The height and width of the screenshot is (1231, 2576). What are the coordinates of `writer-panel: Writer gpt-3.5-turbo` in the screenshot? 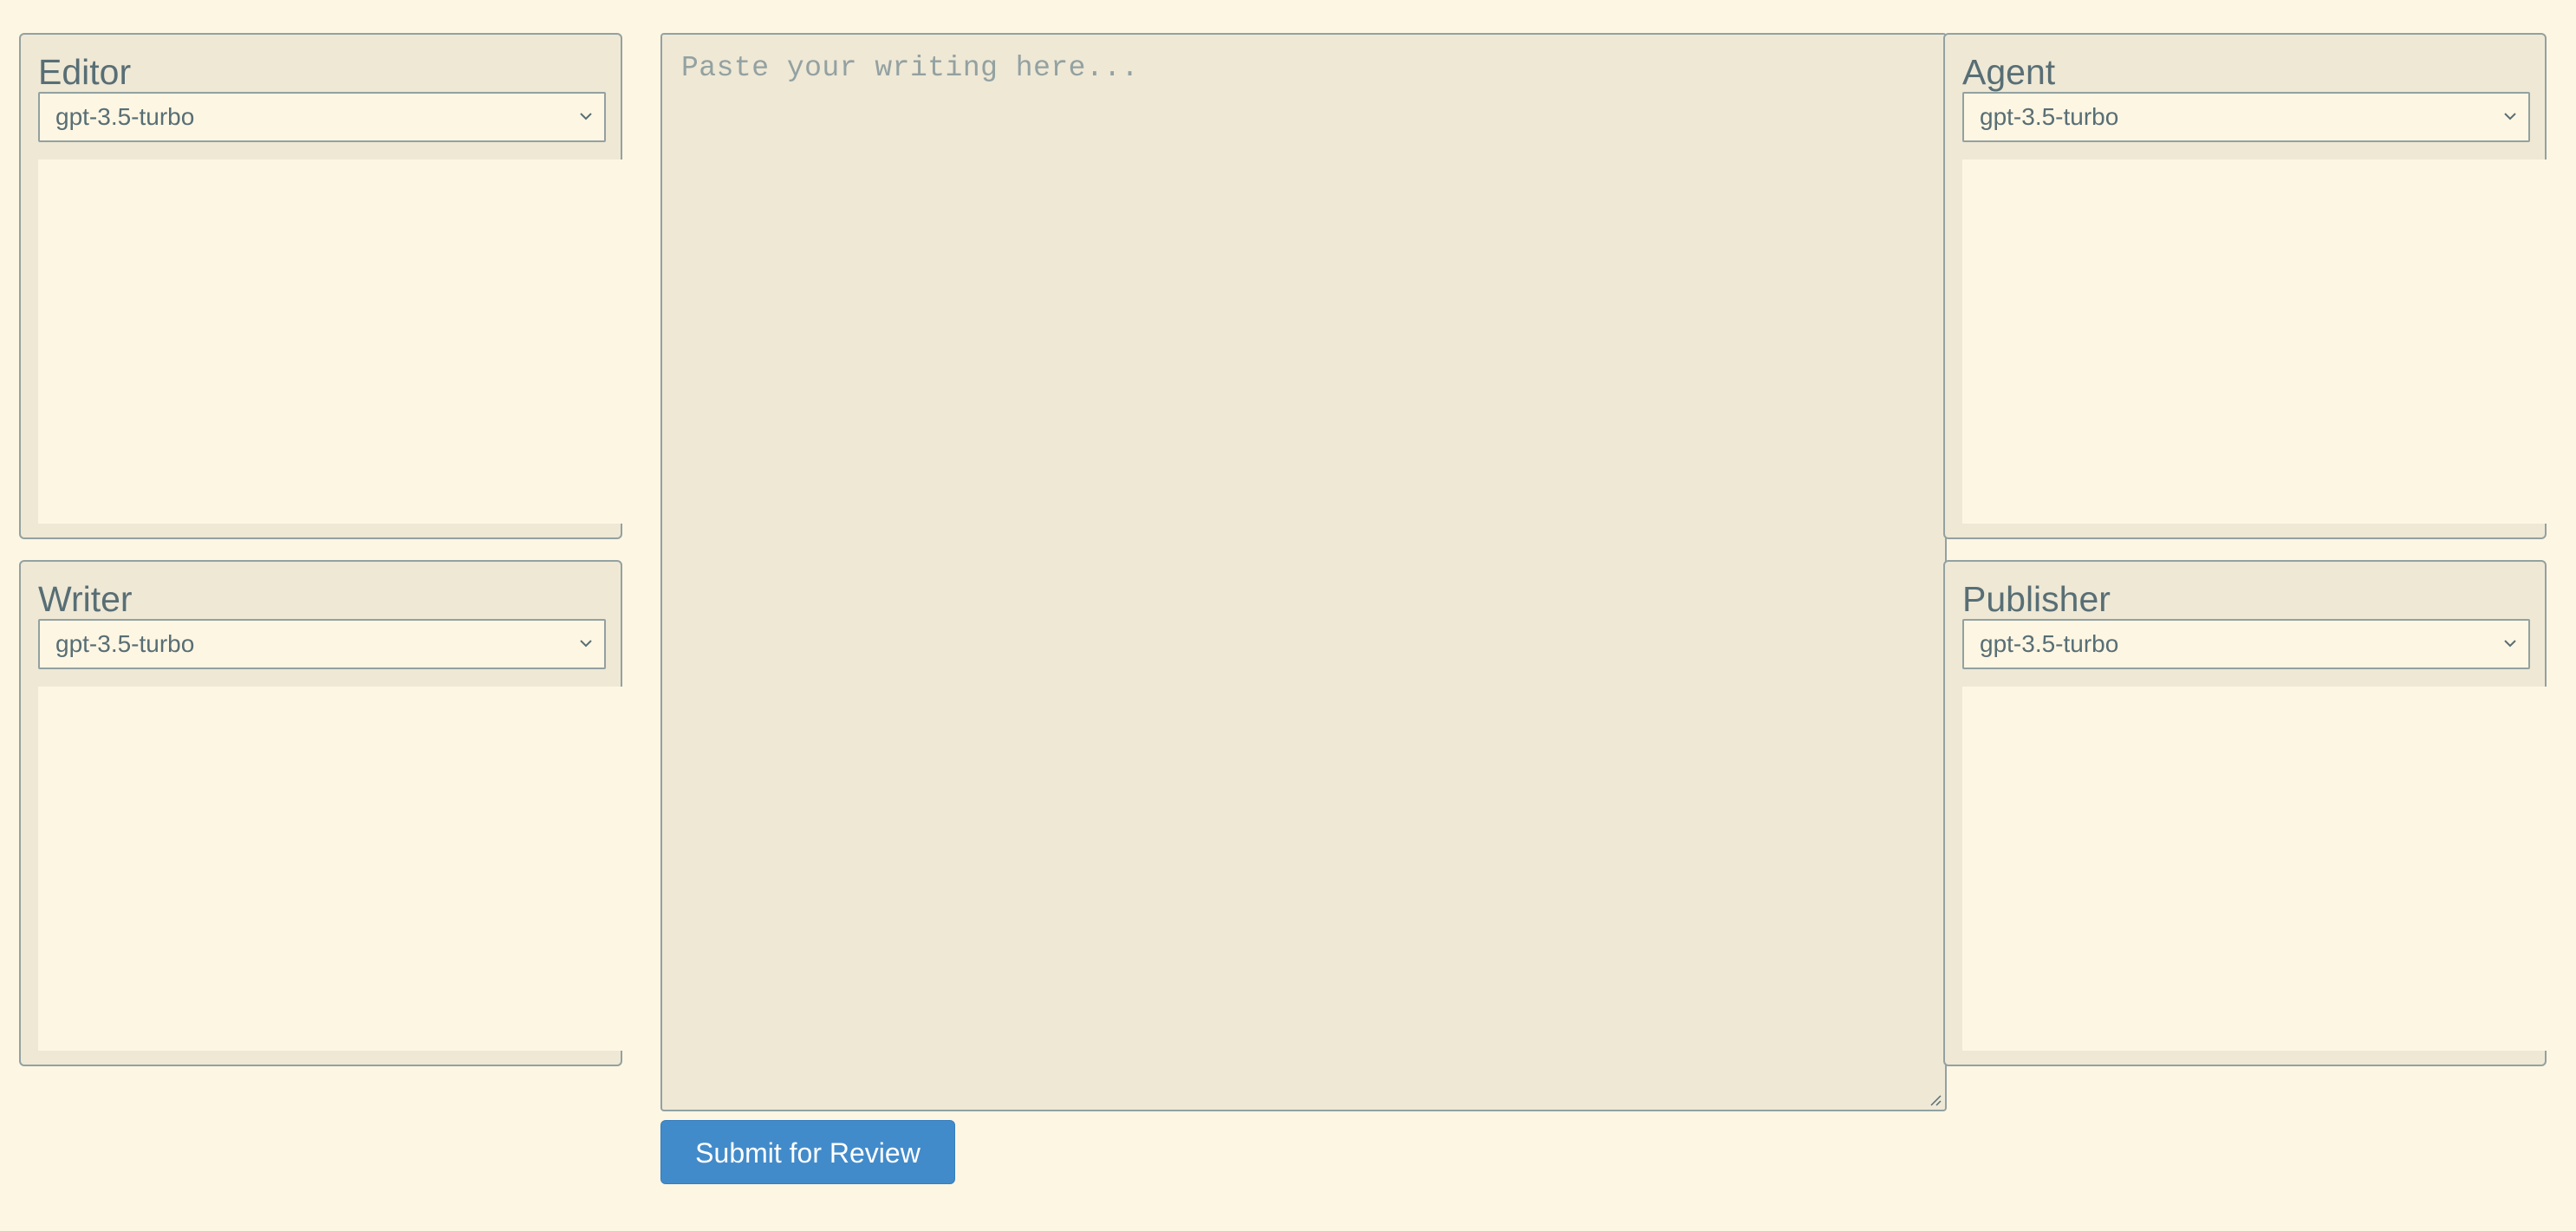 It's located at (320, 813).